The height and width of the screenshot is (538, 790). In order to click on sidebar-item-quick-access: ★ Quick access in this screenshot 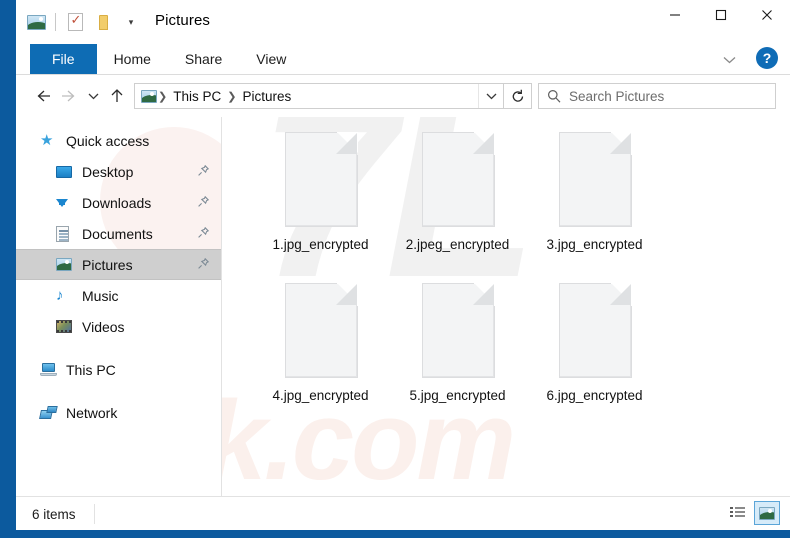, I will do `click(118, 140)`.